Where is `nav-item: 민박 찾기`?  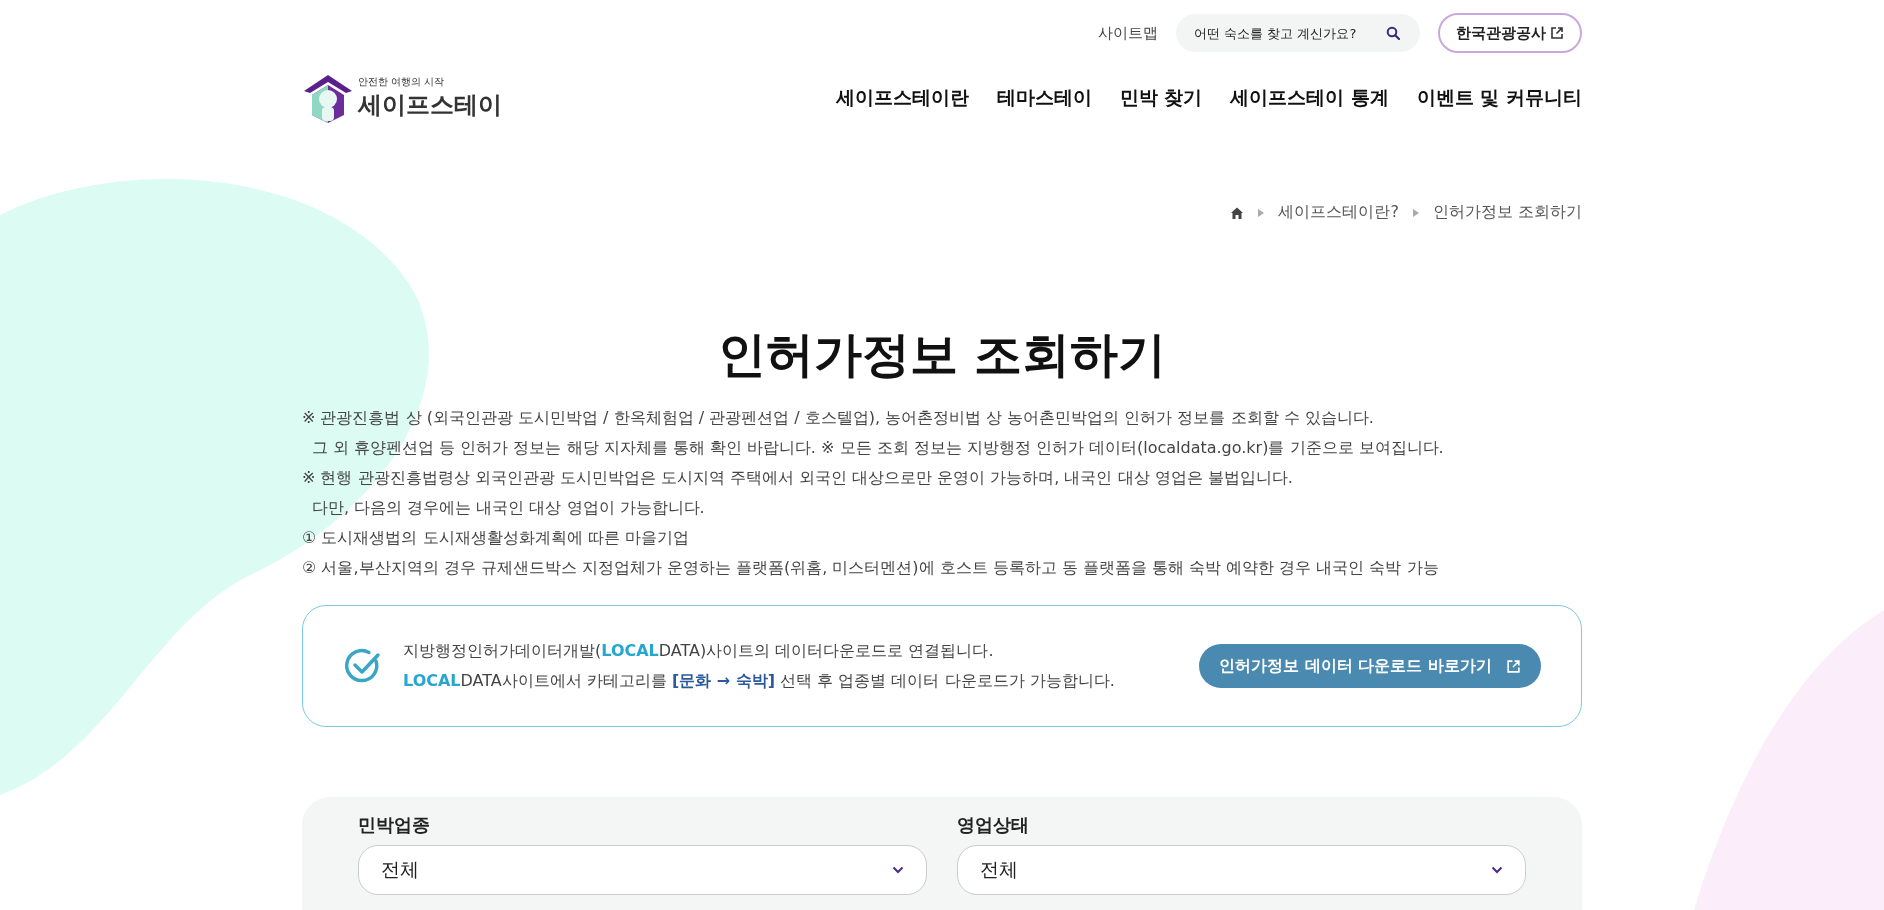
nav-item: 민박 찾기 is located at coordinates (1161, 98).